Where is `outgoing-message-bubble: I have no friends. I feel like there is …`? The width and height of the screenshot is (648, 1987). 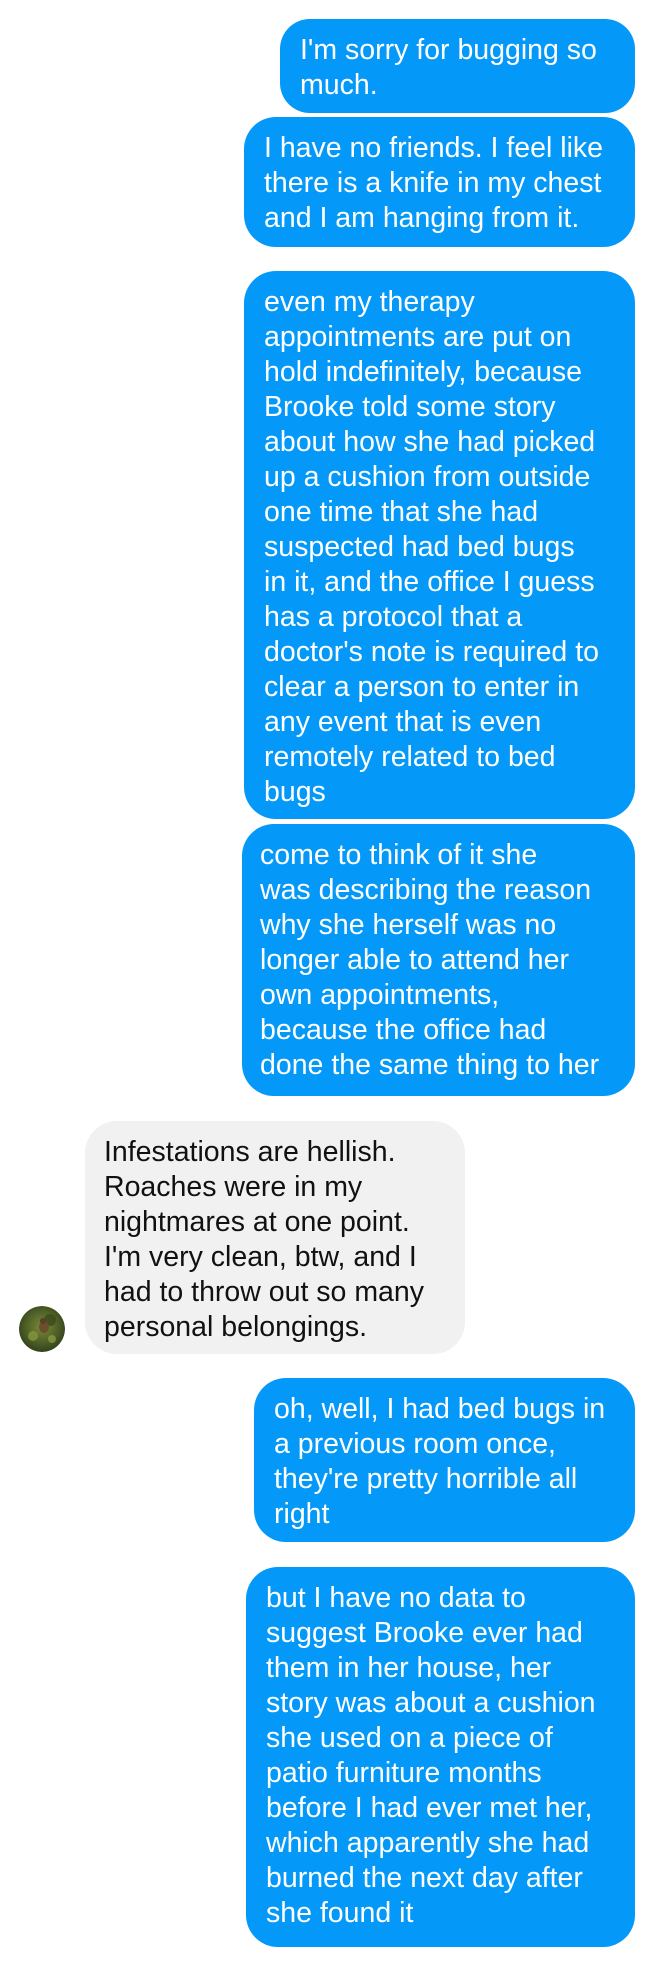 outgoing-message-bubble: I have no friends. I feel like there is … is located at coordinates (439, 182).